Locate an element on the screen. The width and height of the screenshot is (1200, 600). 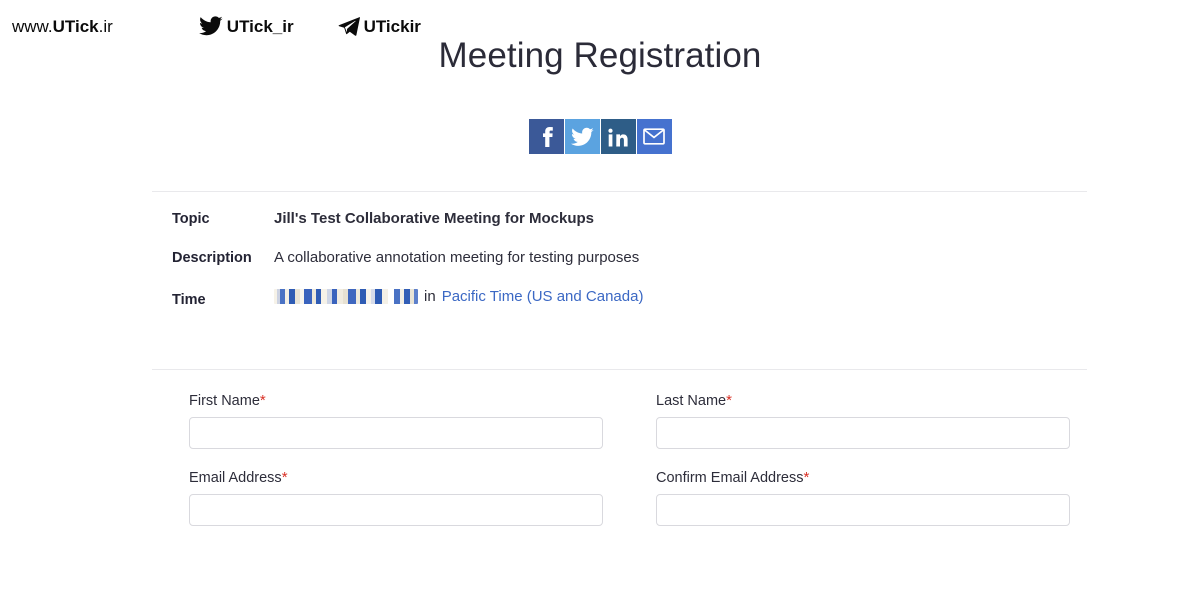
facebook-icon is located at coordinates (546, 137).